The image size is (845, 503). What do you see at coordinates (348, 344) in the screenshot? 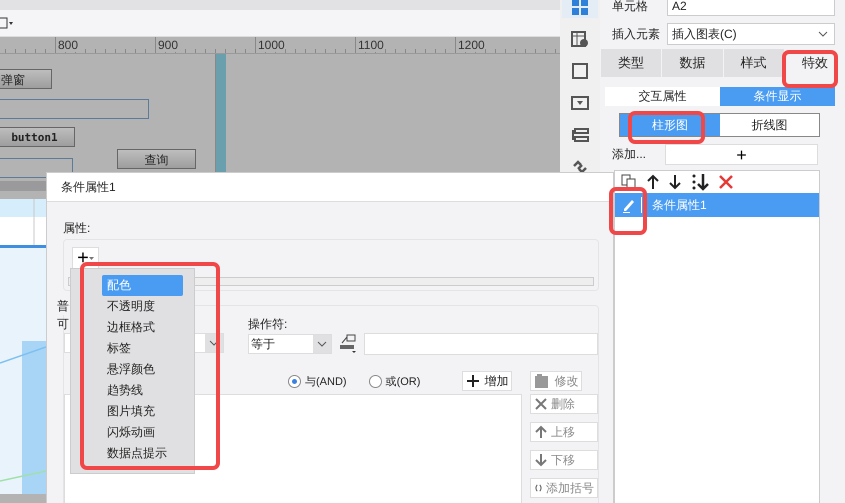
I see `value-type-icon` at bounding box center [348, 344].